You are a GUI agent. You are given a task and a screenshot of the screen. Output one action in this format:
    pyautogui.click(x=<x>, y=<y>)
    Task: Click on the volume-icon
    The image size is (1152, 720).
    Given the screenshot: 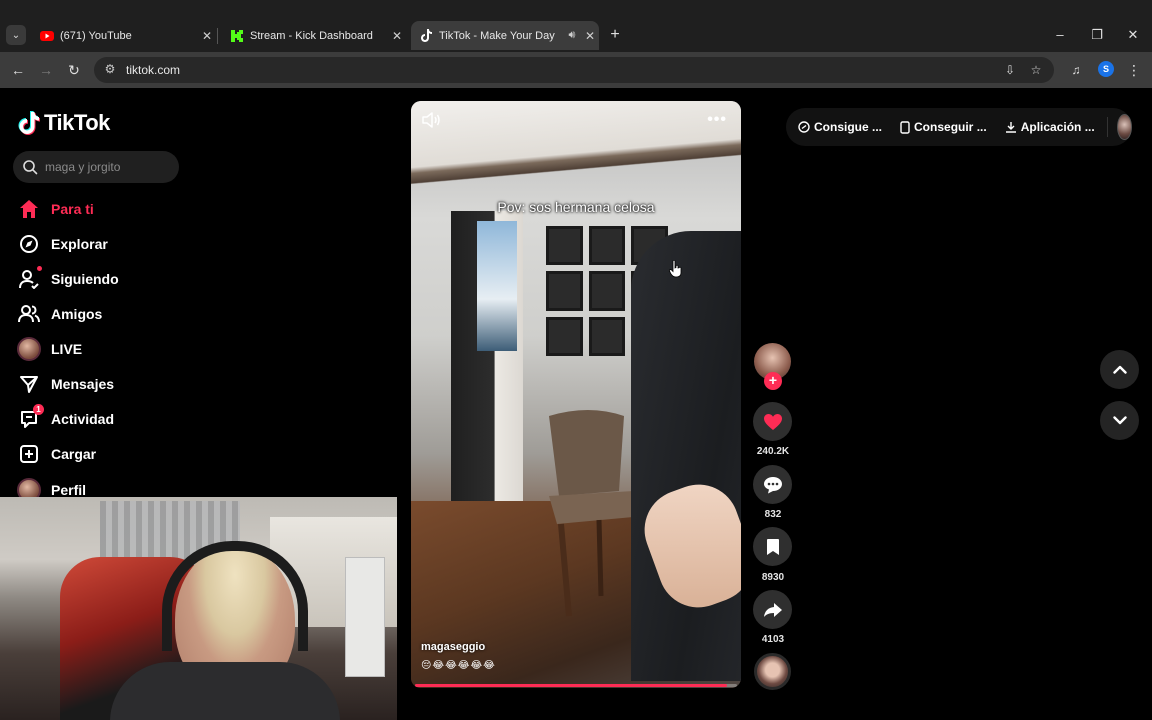 What is the action you would take?
    pyautogui.click(x=431, y=120)
    